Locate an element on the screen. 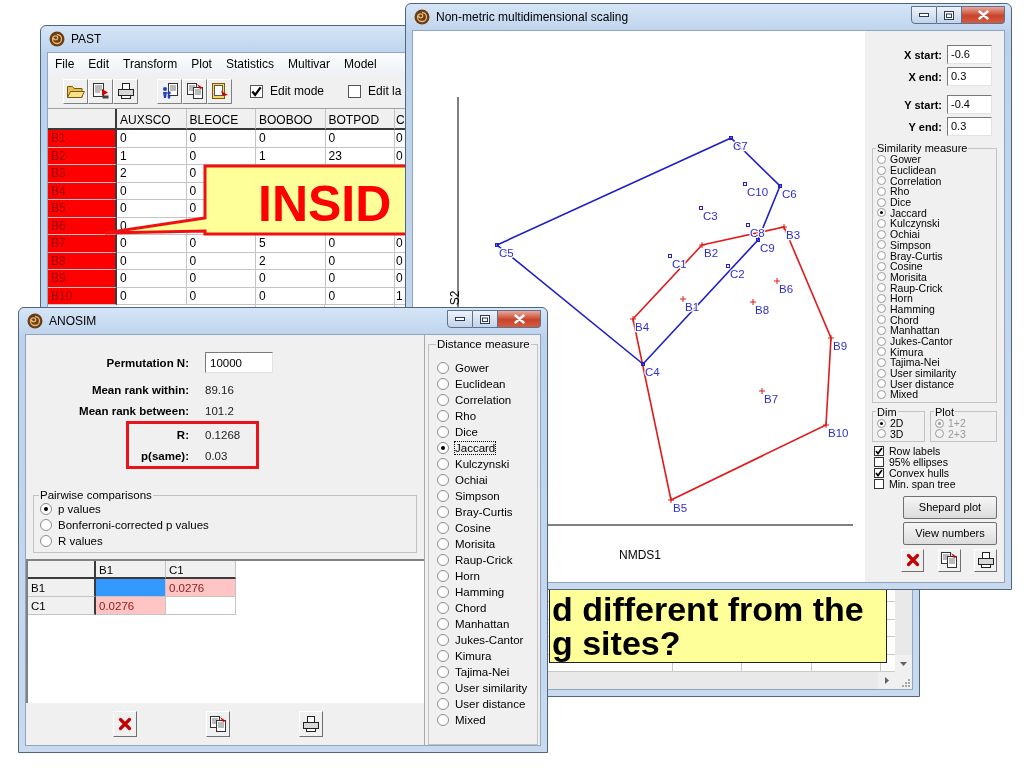  radio-label: 3D is located at coordinates (897, 433).